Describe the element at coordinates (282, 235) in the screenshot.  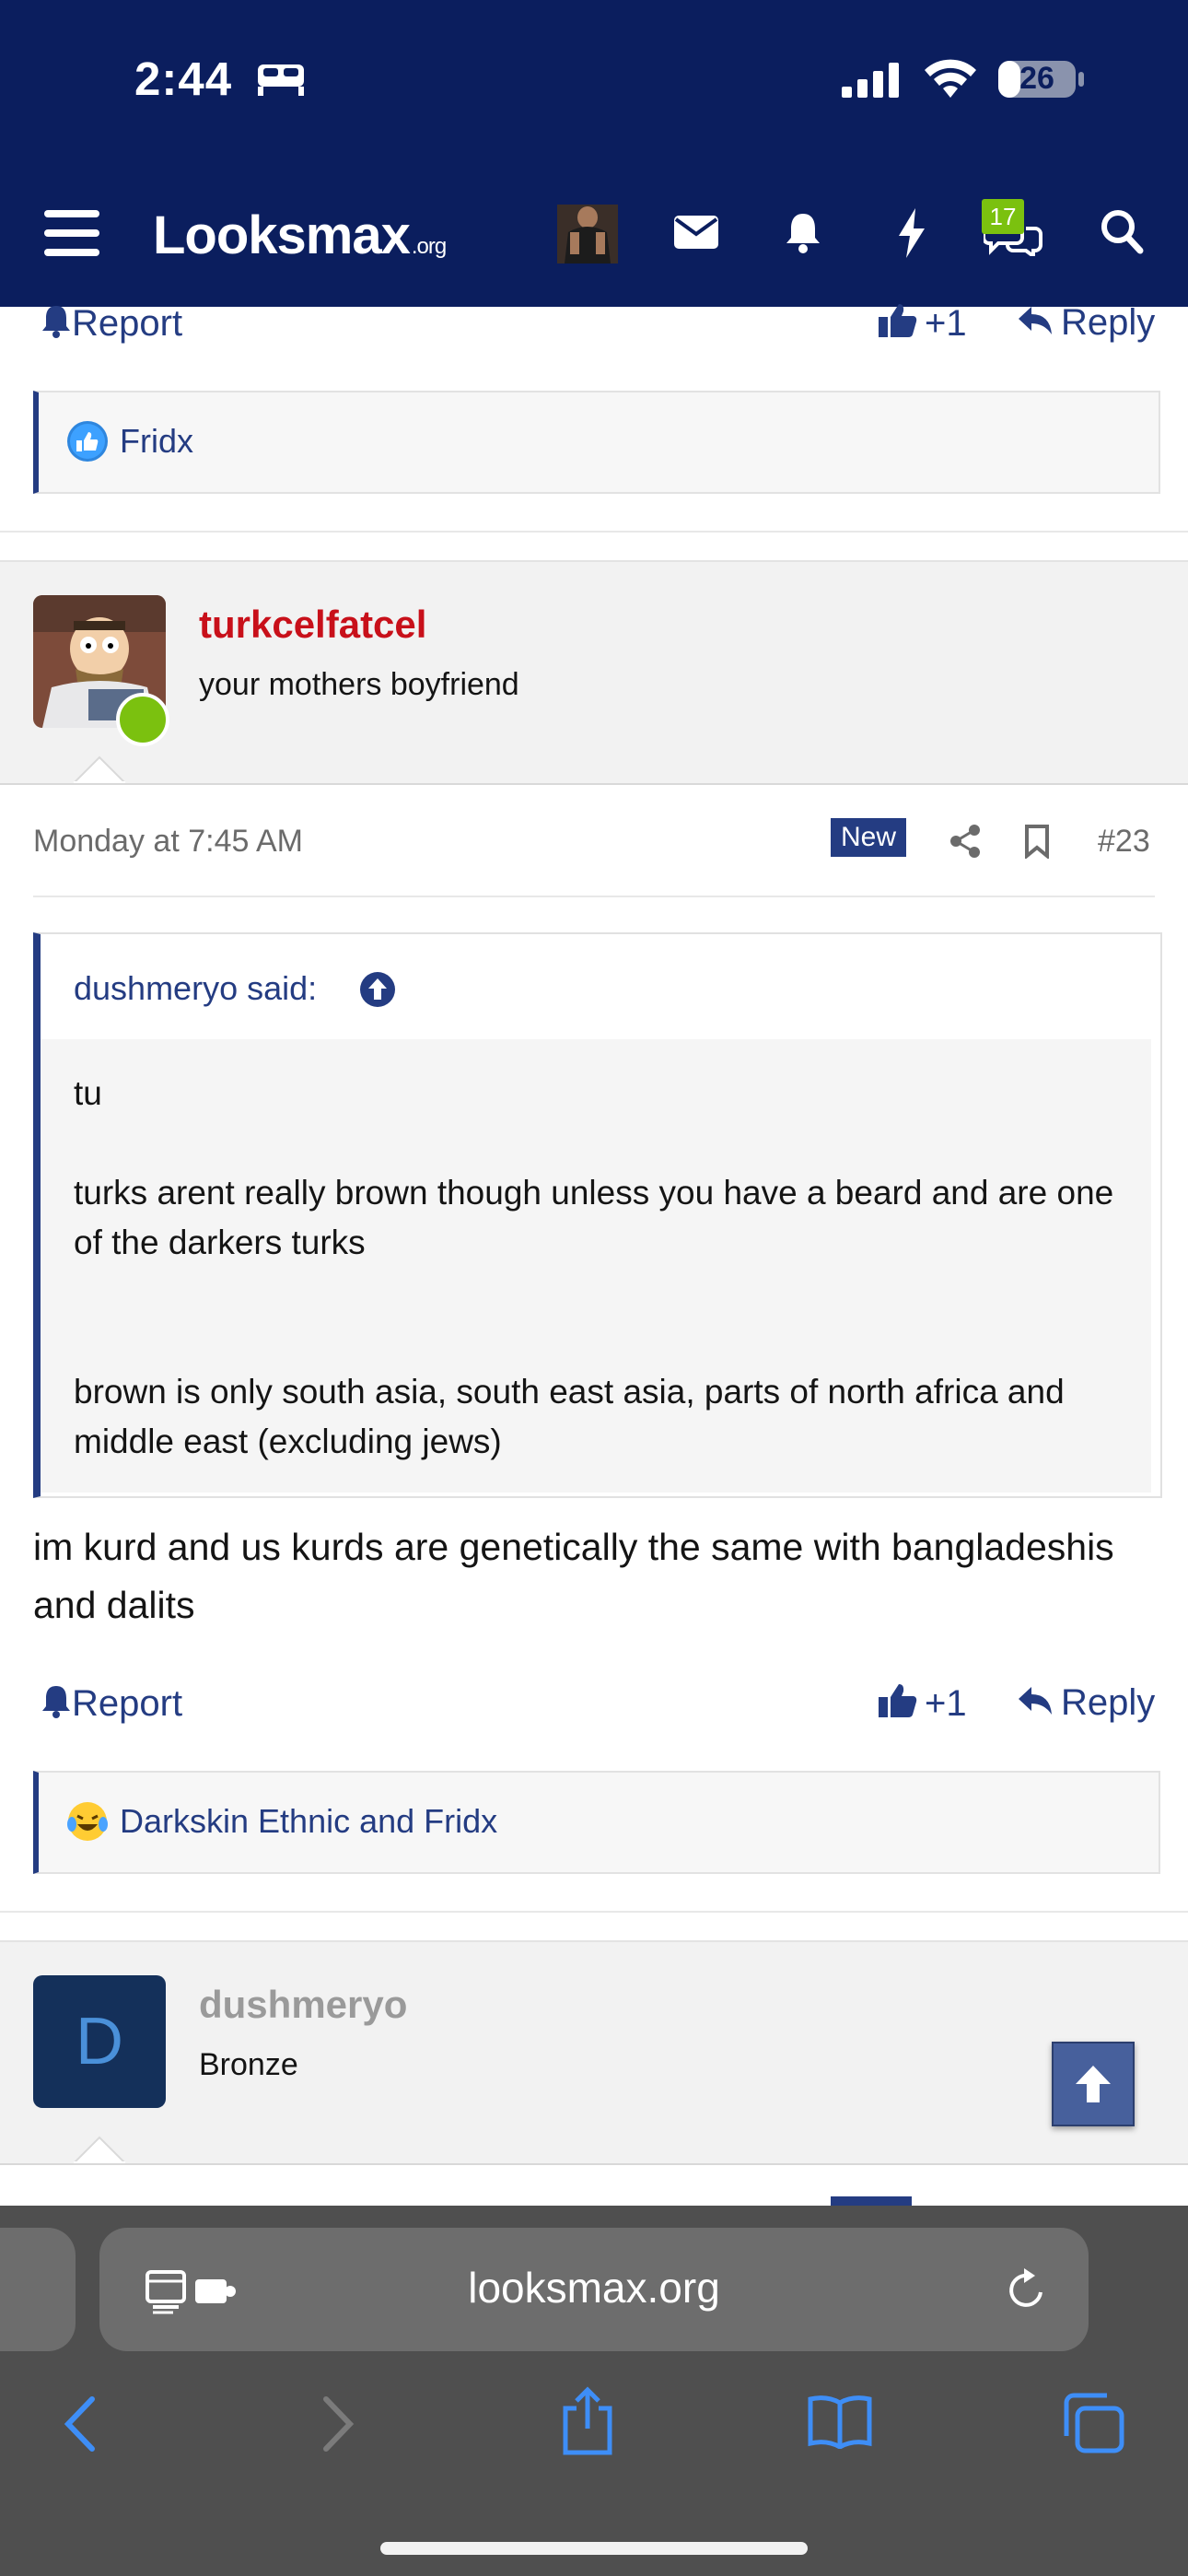
I see `logo-text: Looksmax` at that location.